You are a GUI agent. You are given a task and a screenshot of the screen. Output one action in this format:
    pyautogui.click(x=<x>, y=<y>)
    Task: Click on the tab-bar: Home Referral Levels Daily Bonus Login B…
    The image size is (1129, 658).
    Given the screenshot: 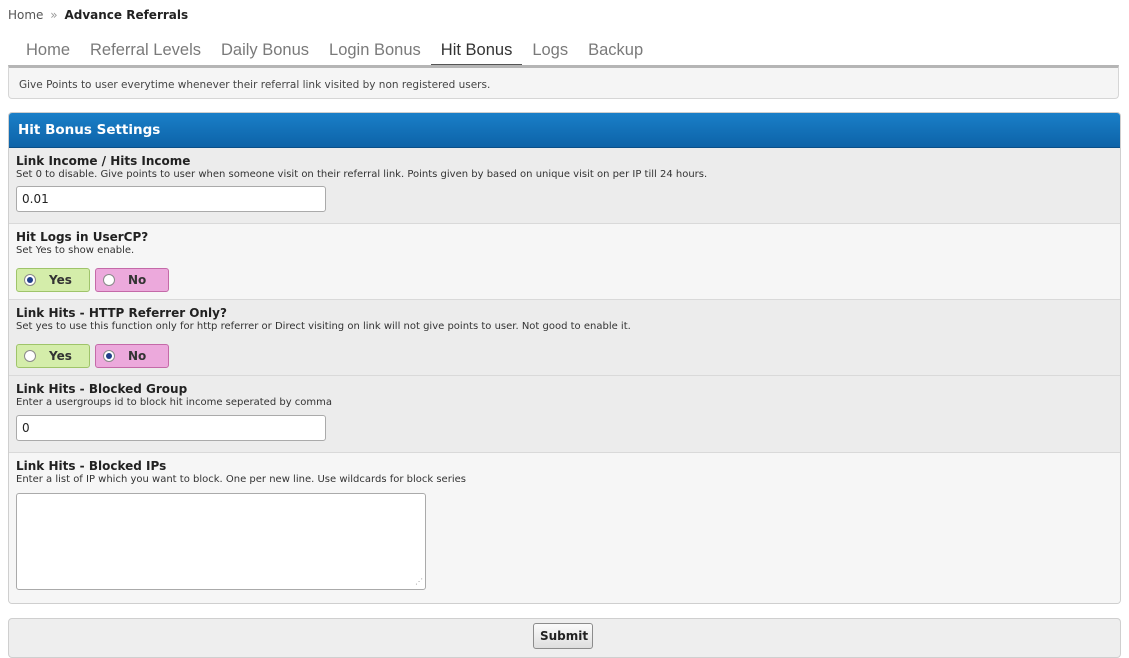 What is the action you would take?
    pyautogui.click(x=334, y=50)
    